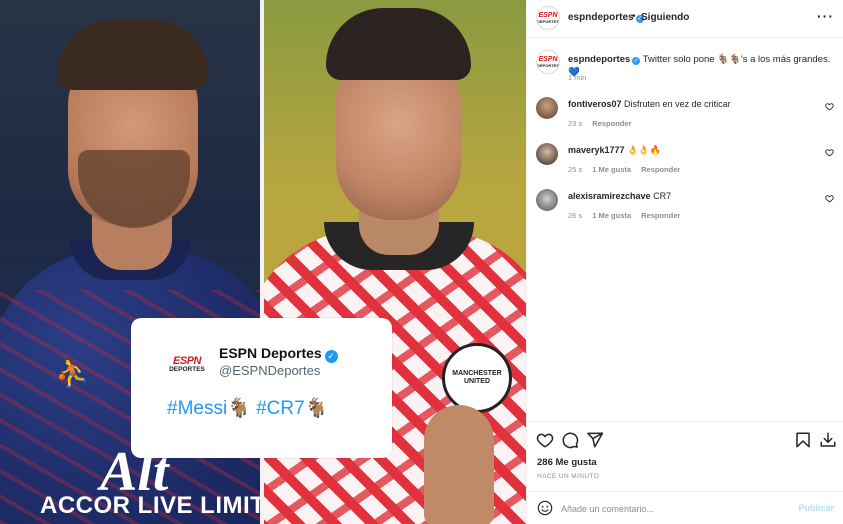  What do you see at coordinates (662, 196) in the screenshot?
I see `comment-text: CR7` at bounding box center [662, 196].